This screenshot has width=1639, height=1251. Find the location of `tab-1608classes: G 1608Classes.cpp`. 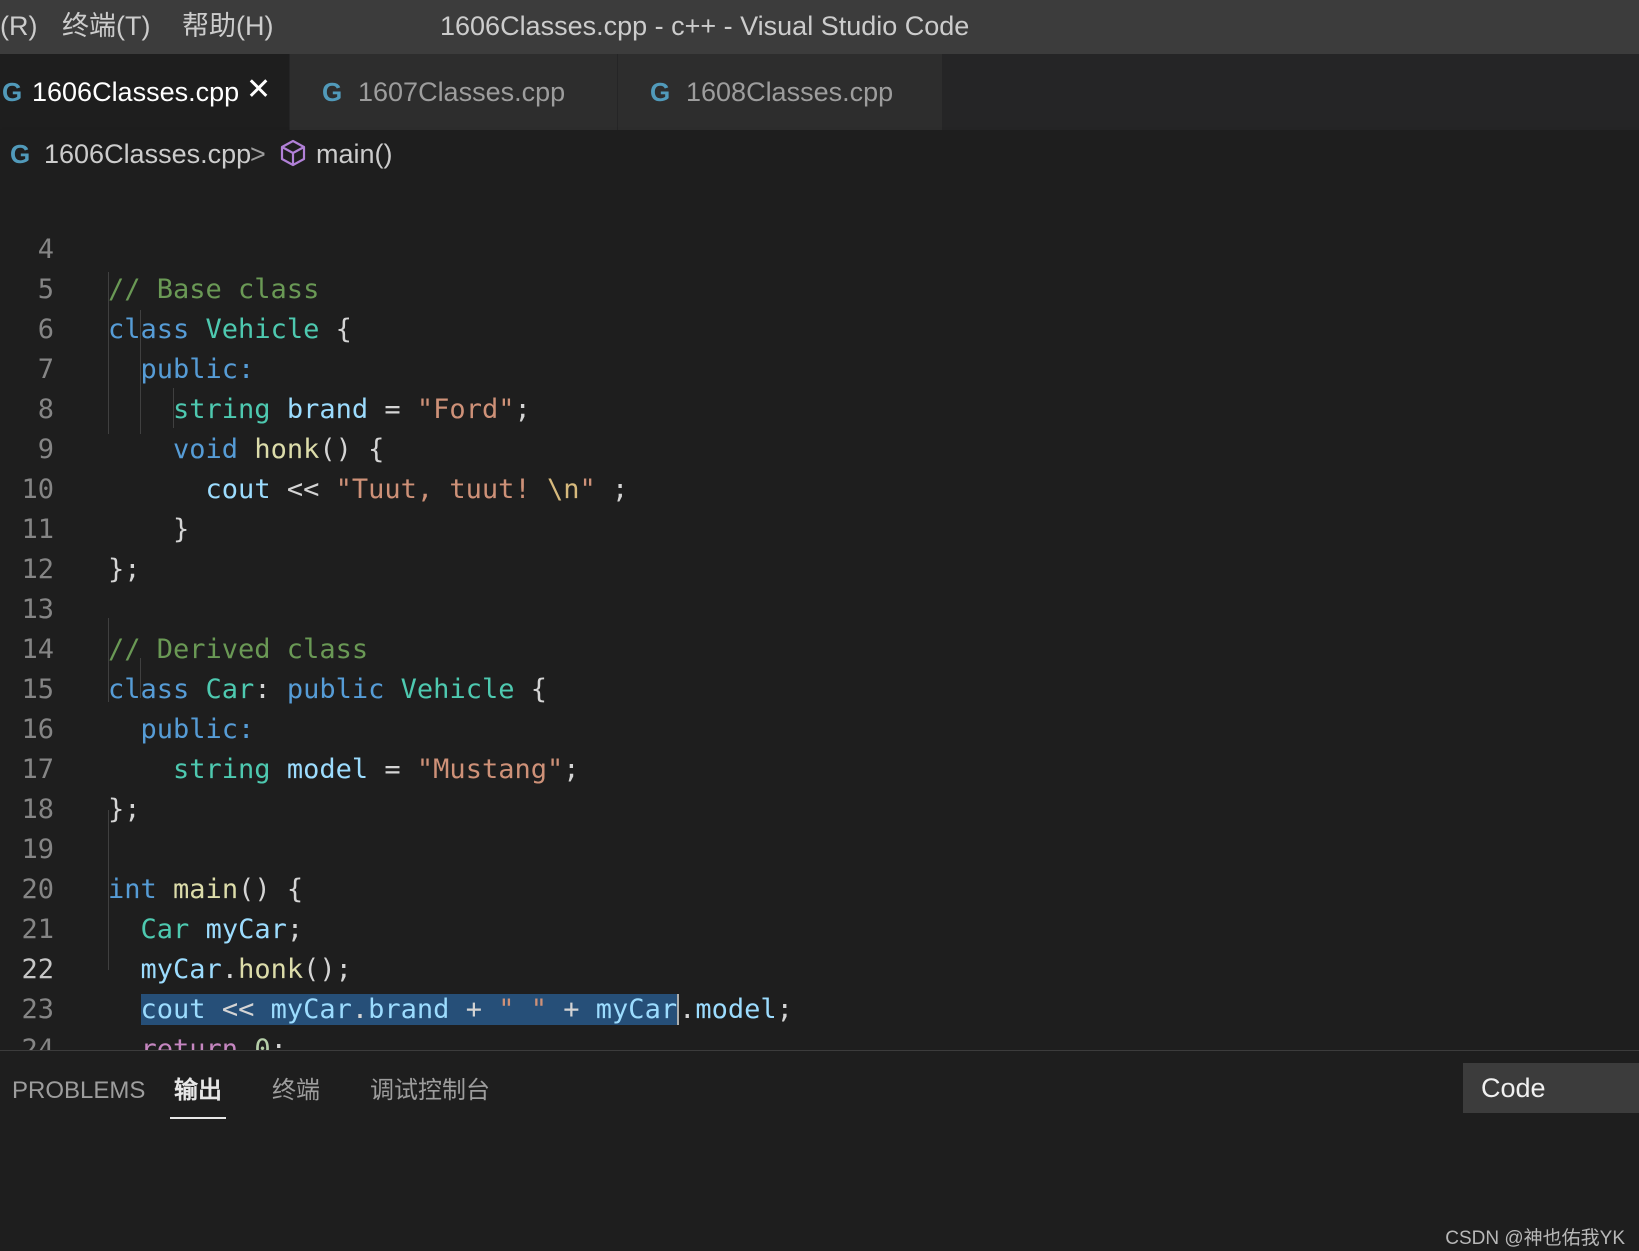

tab-1608classes: G 1608Classes.cpp is located at coordinates (780, 92).